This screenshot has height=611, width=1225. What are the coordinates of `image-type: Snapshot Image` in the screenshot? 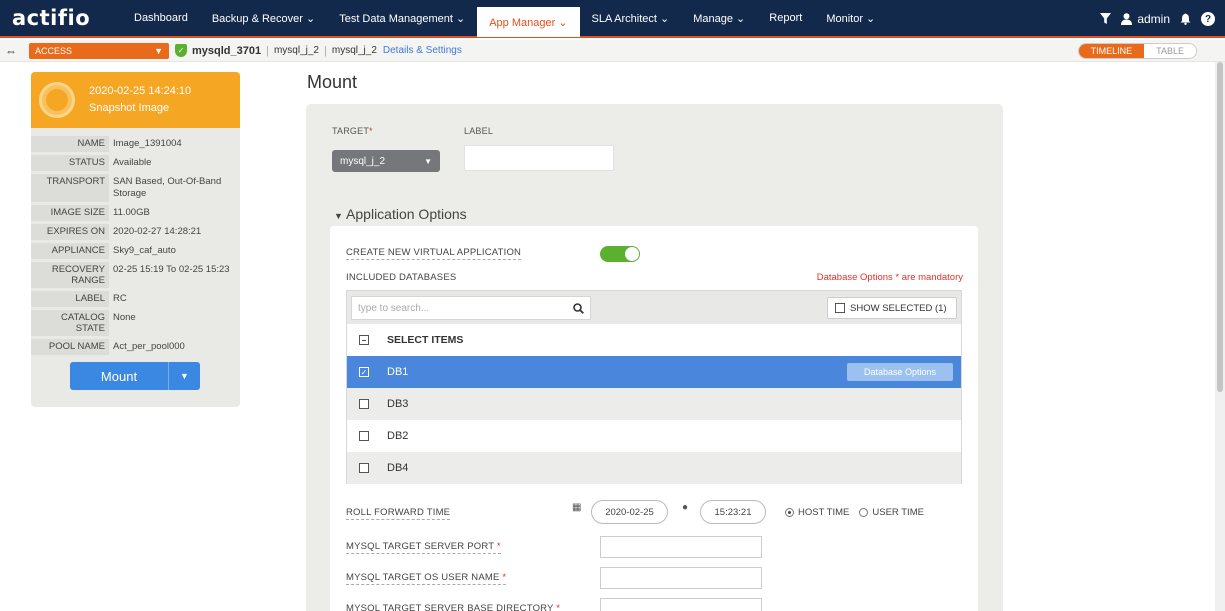 It's located at (129, 108).